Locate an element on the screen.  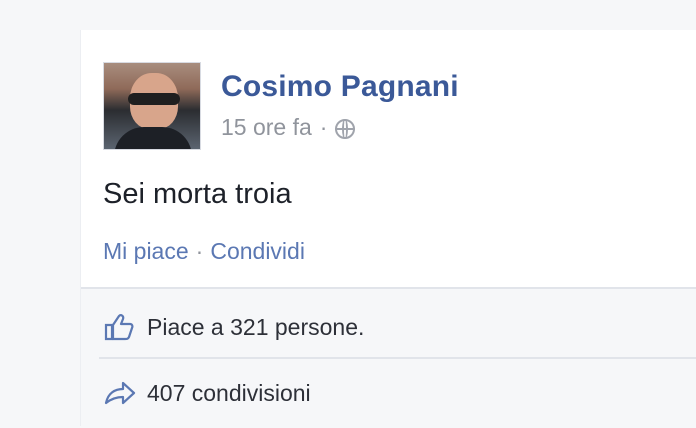
avatar-glasses is located at coordinates (154, 99).